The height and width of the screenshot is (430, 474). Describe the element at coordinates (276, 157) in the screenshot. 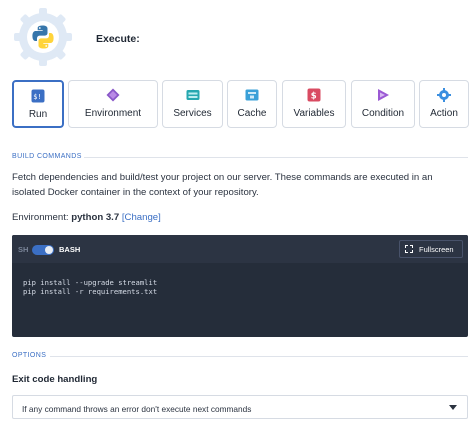

I see `build-commands-divider` at that location.